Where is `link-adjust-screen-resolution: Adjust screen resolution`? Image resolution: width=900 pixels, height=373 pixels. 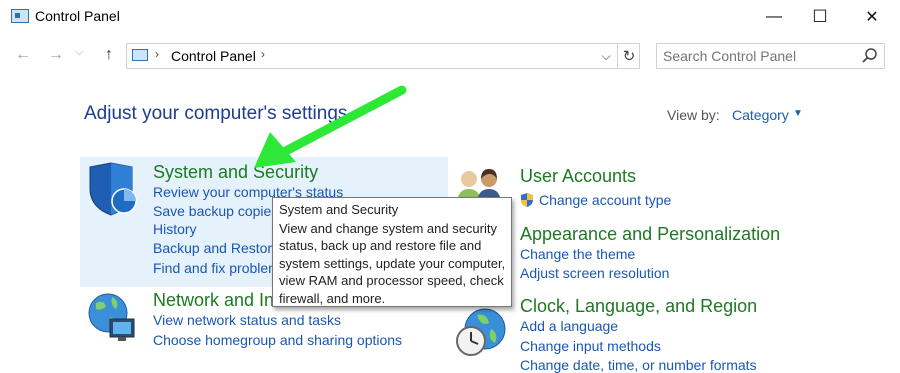
link-adjust-screen-resolution: Adjust screen resolution is located at coordinates (594, 273).